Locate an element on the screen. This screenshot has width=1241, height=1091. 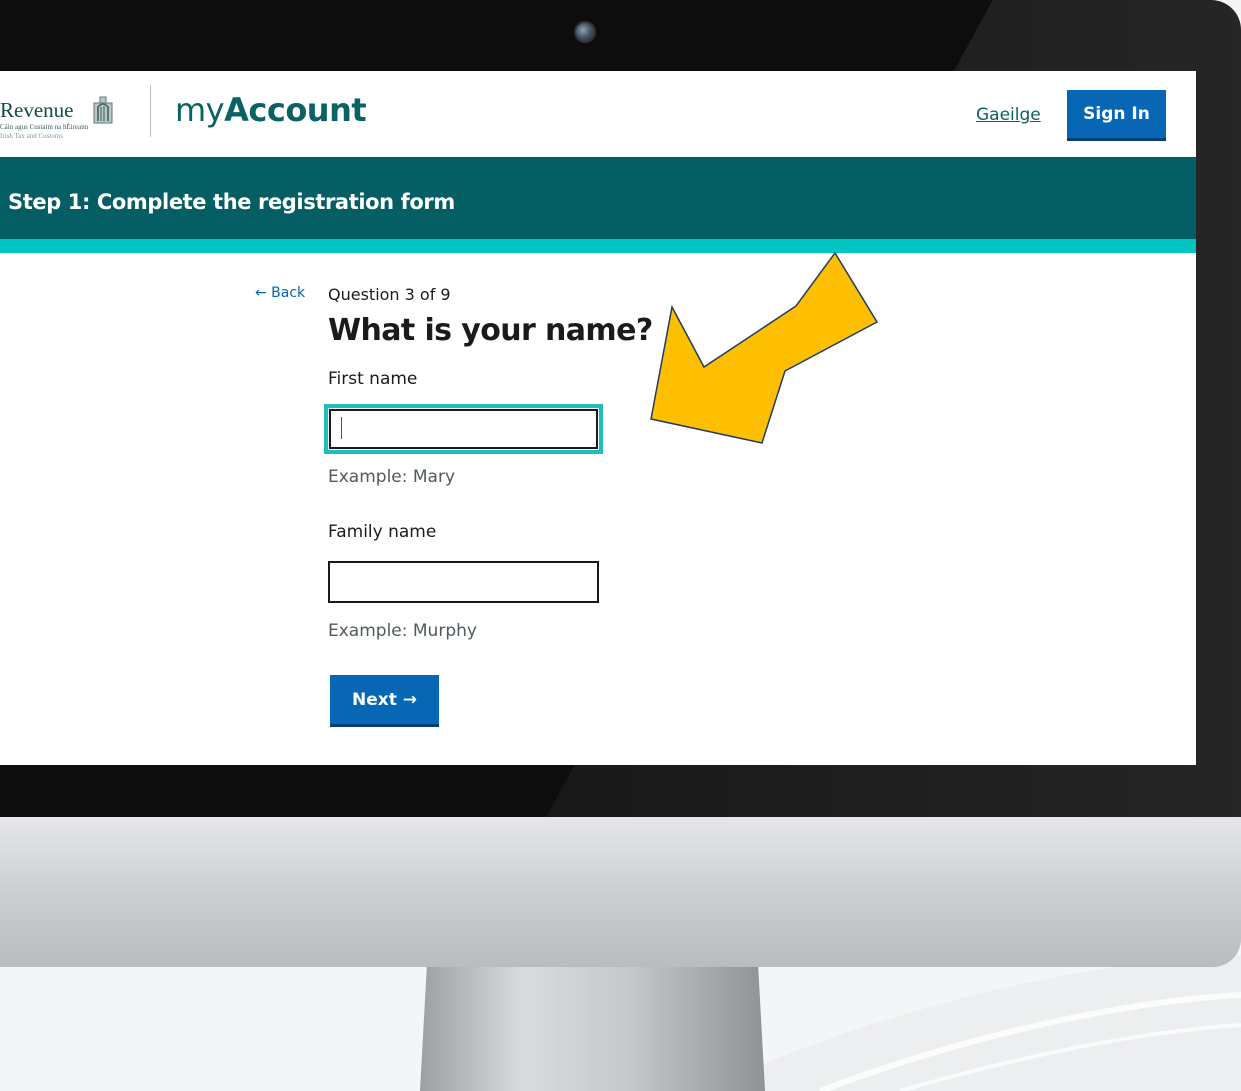
revenue-subtitle-english: Irish Tax and Customs is located at coordinates (31, 136).